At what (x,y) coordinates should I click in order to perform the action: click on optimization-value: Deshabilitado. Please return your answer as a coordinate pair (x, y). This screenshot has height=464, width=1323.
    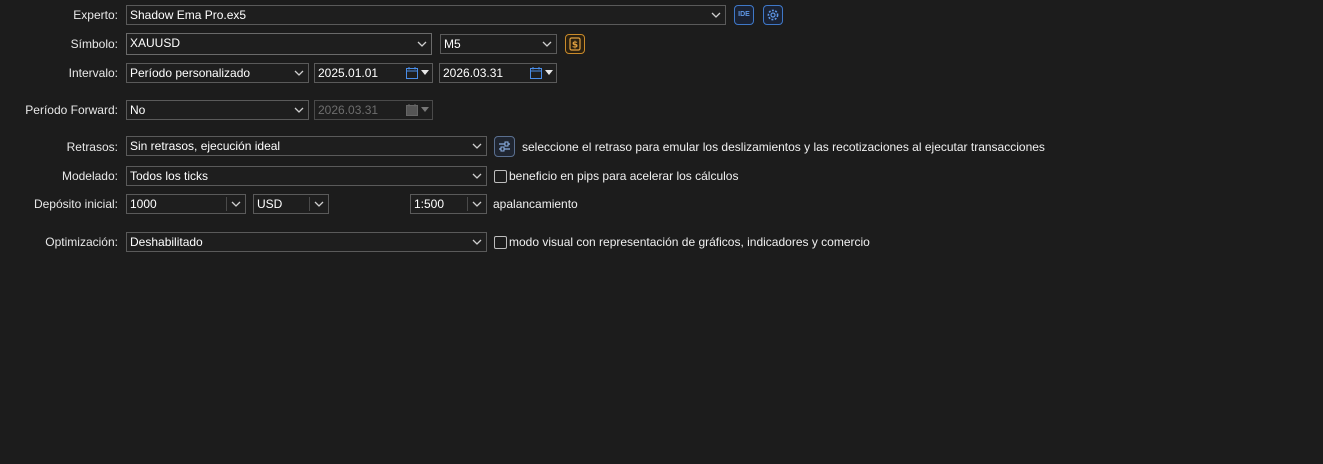
    Looking at the image, I should click on (166, 242).